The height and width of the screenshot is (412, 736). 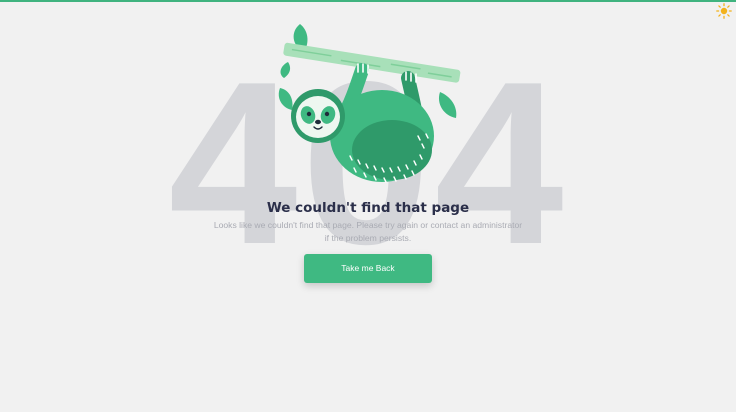 I want to click on description-line-2: if the problem persists., so click(x=368, y=238).